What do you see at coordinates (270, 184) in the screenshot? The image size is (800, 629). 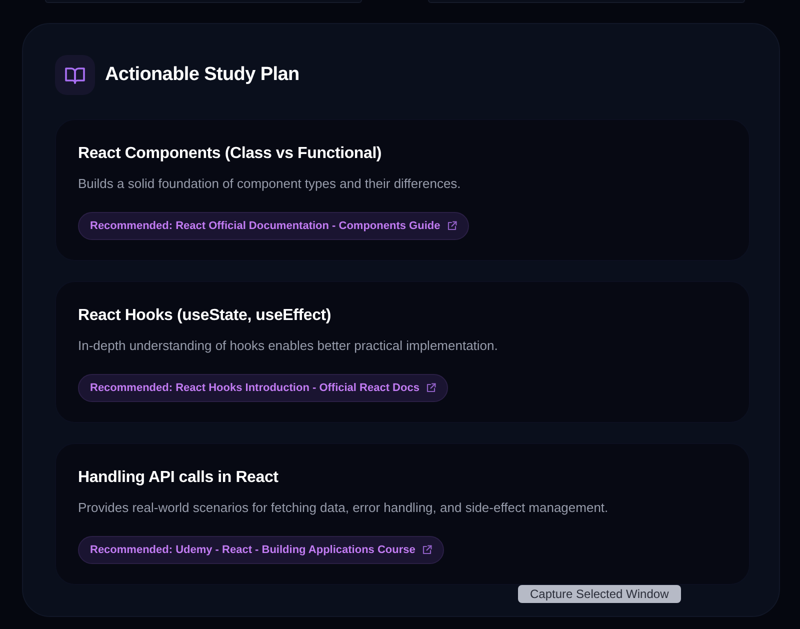 I see `topic-description: Builds a solid foundation of component types and their differences.` at bounding box center [270, 184].